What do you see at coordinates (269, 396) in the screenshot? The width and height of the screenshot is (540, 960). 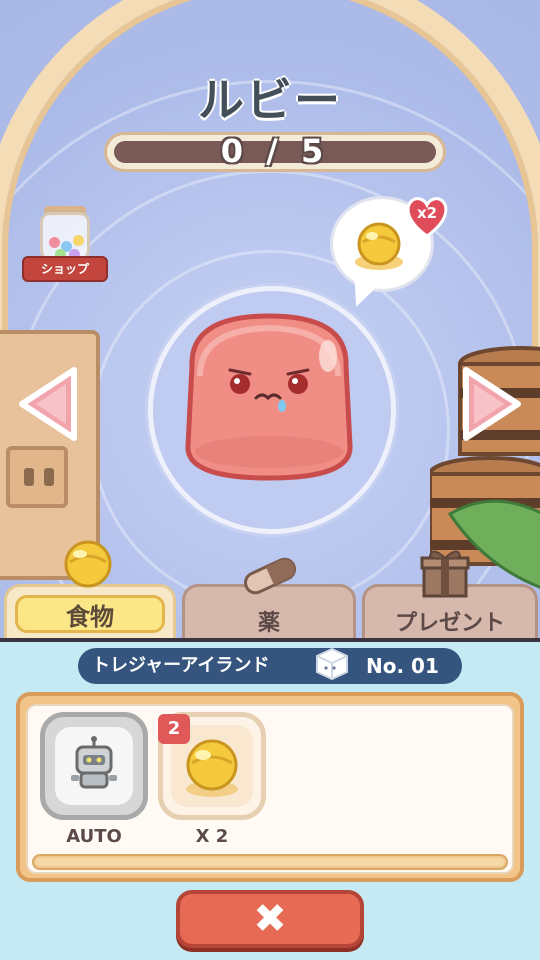 I see `ruby-slime-creature` at bounding box center [269, 396].